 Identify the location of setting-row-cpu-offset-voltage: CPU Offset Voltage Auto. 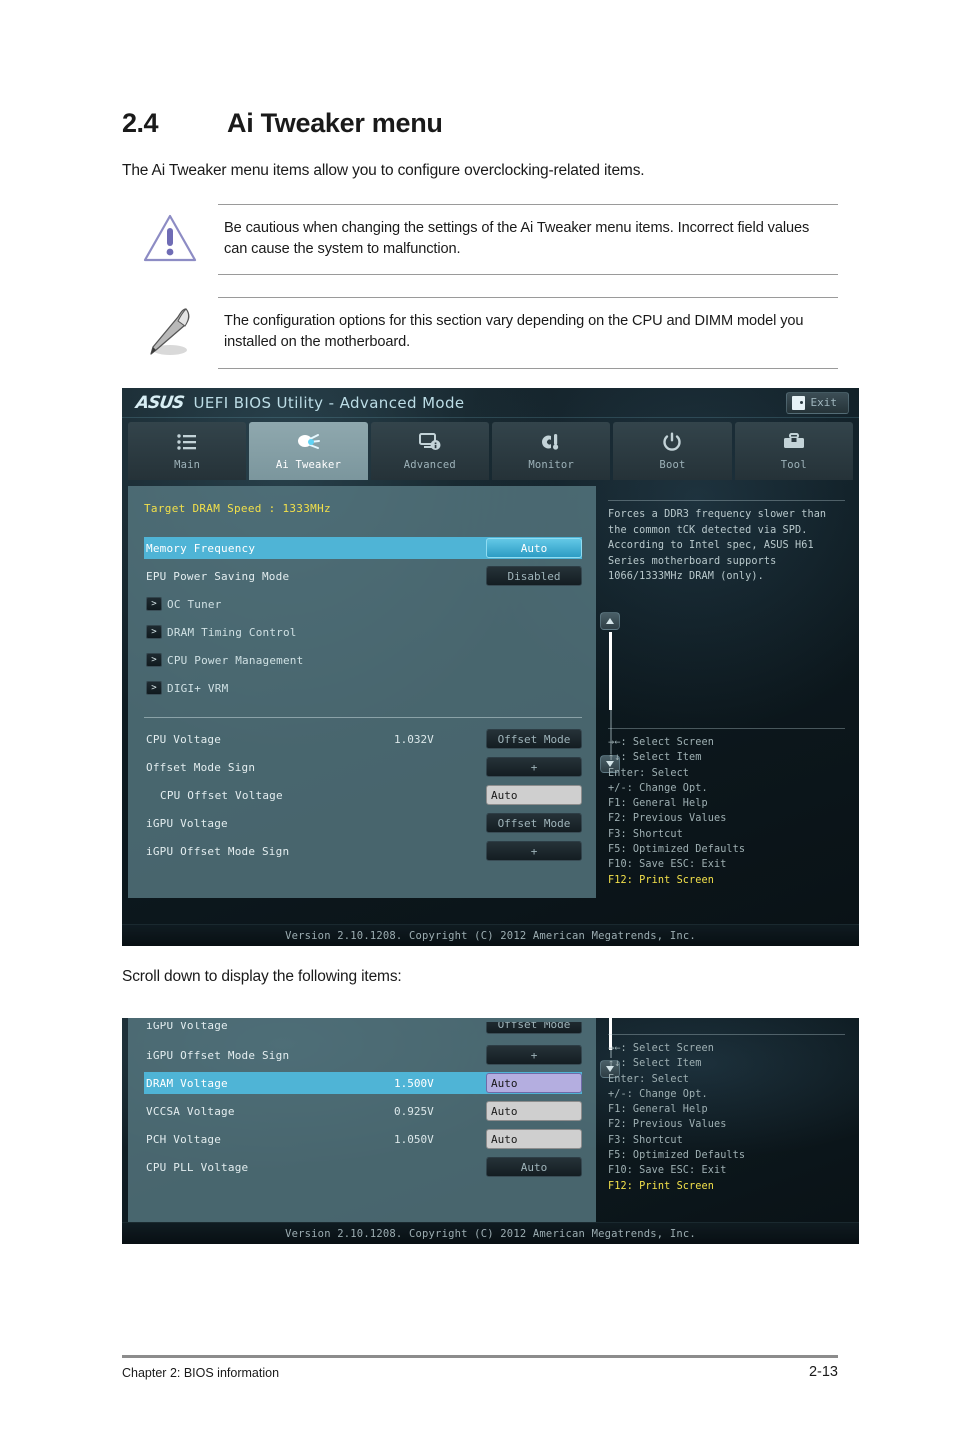
(363, 795).